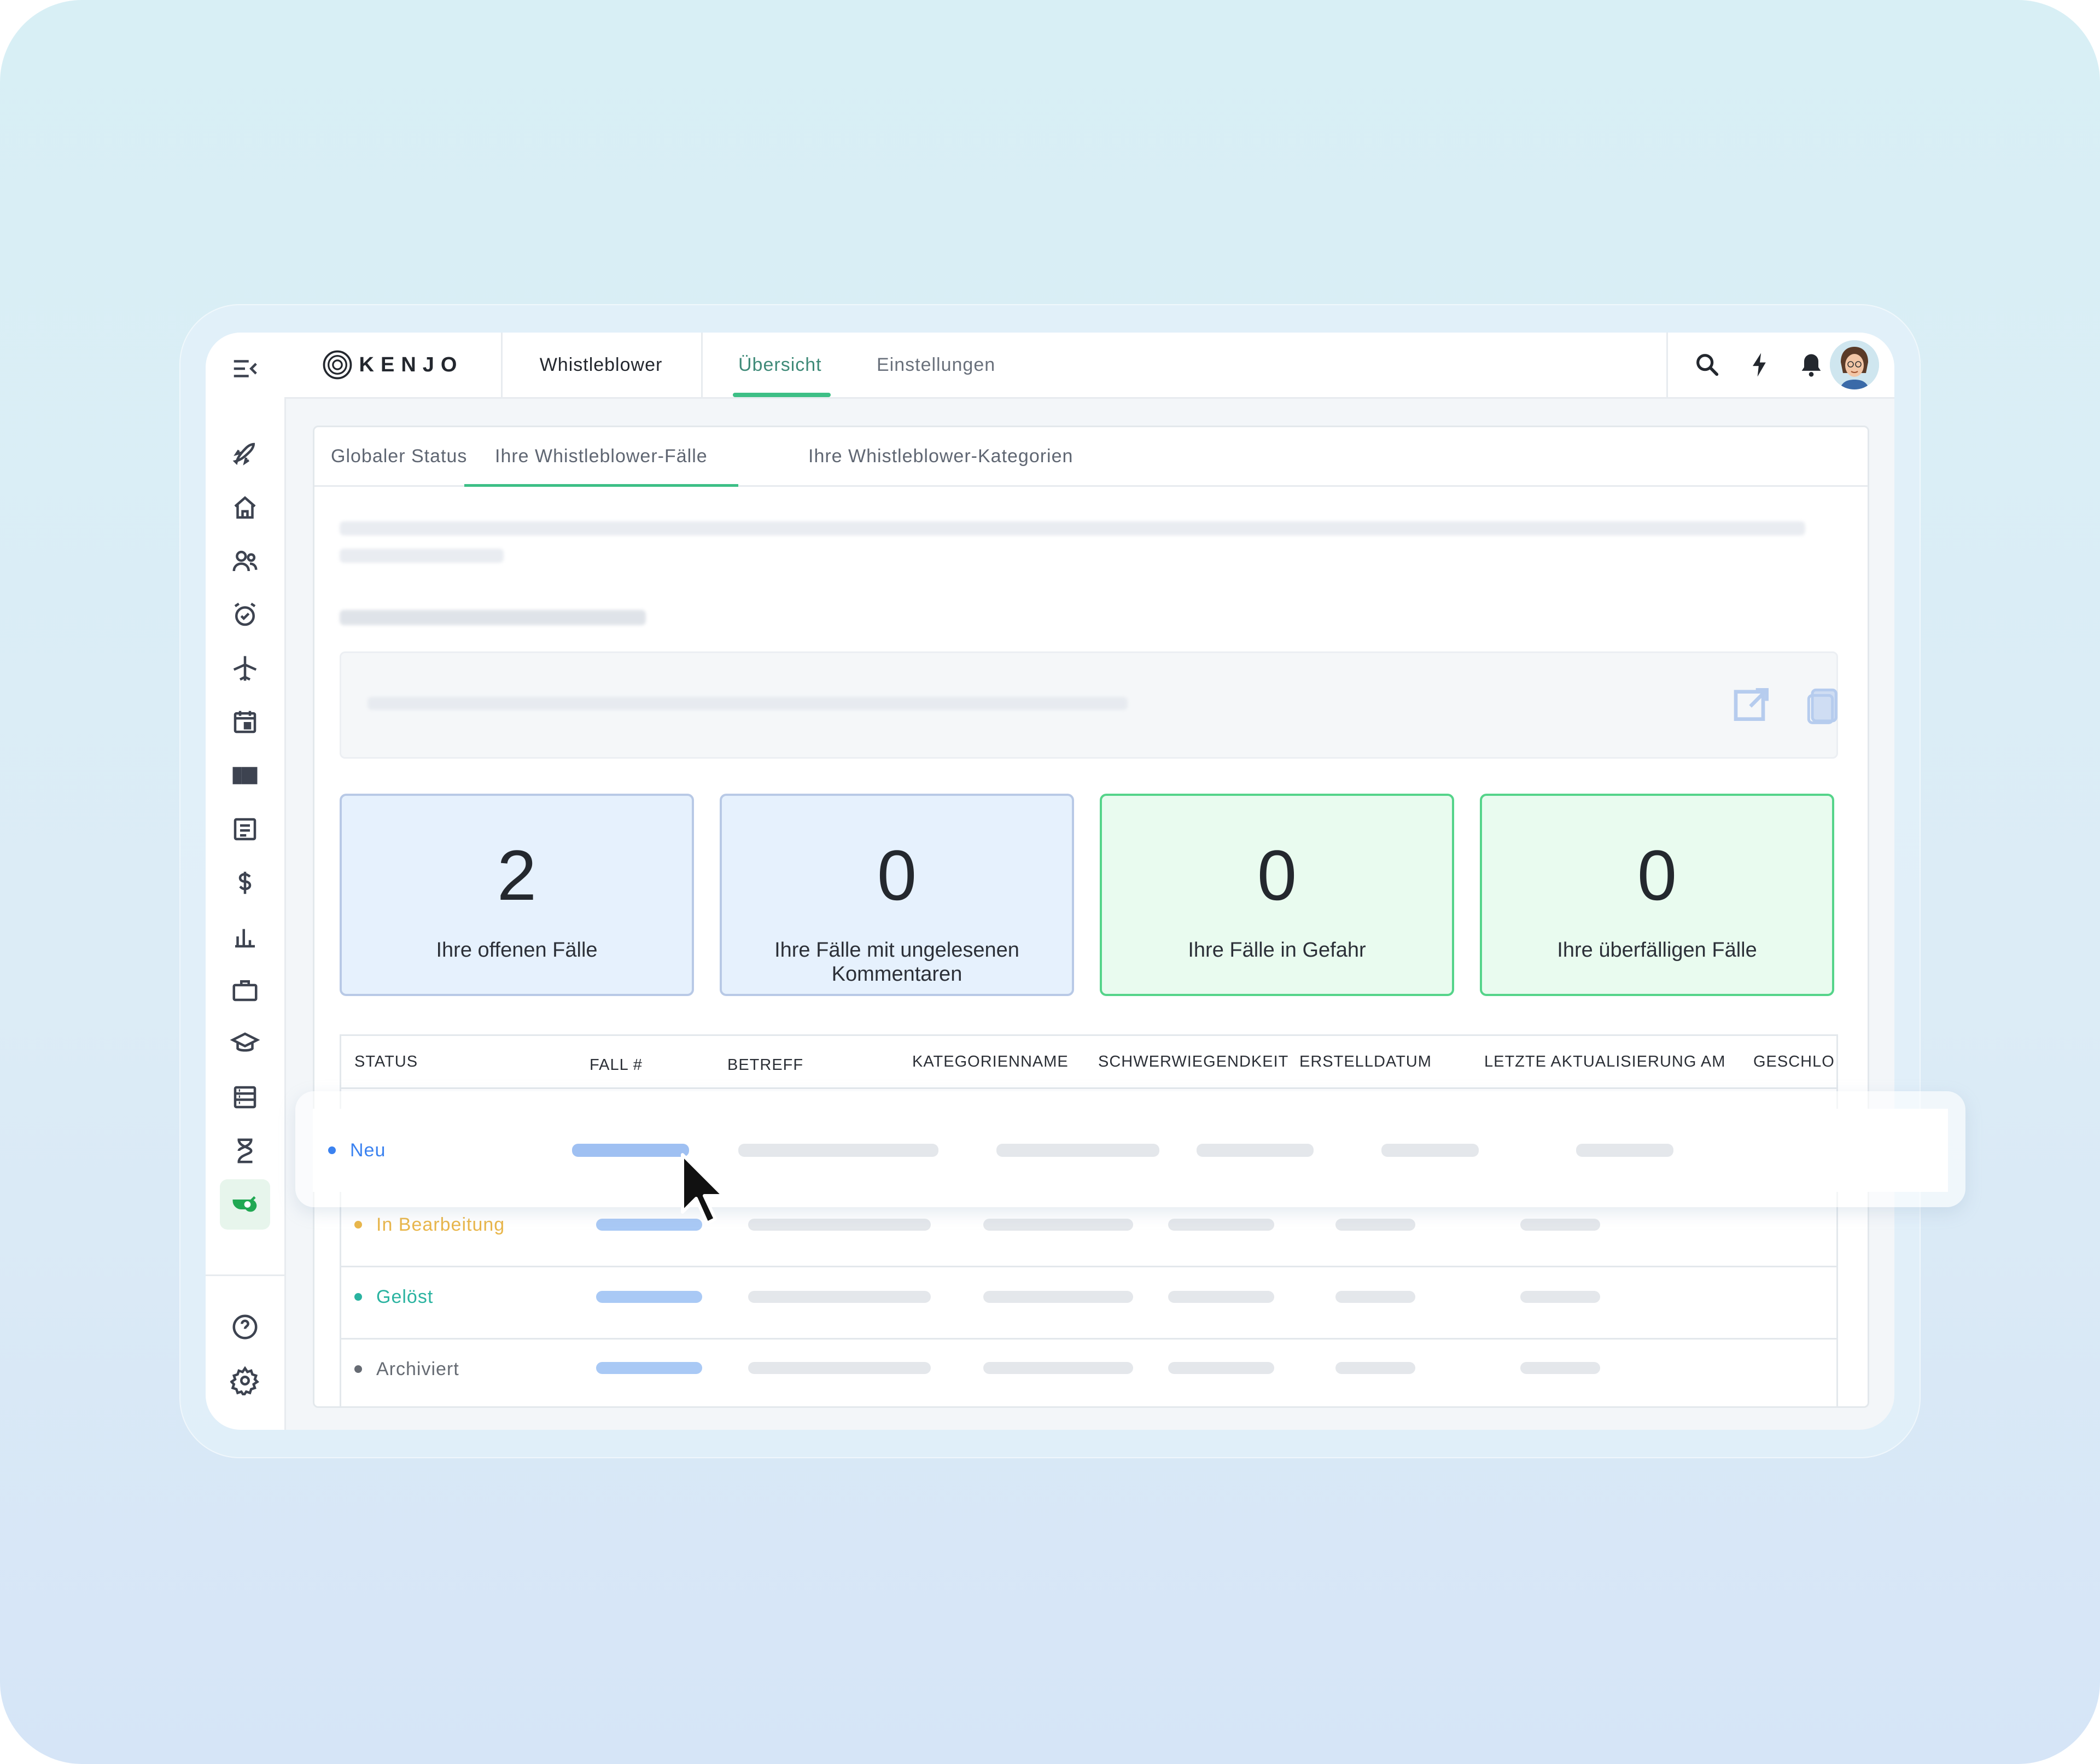 This screenshot has width=2100, height=1764. I want to click on highlighted-row-body: Neu, so click(1130, 1150).